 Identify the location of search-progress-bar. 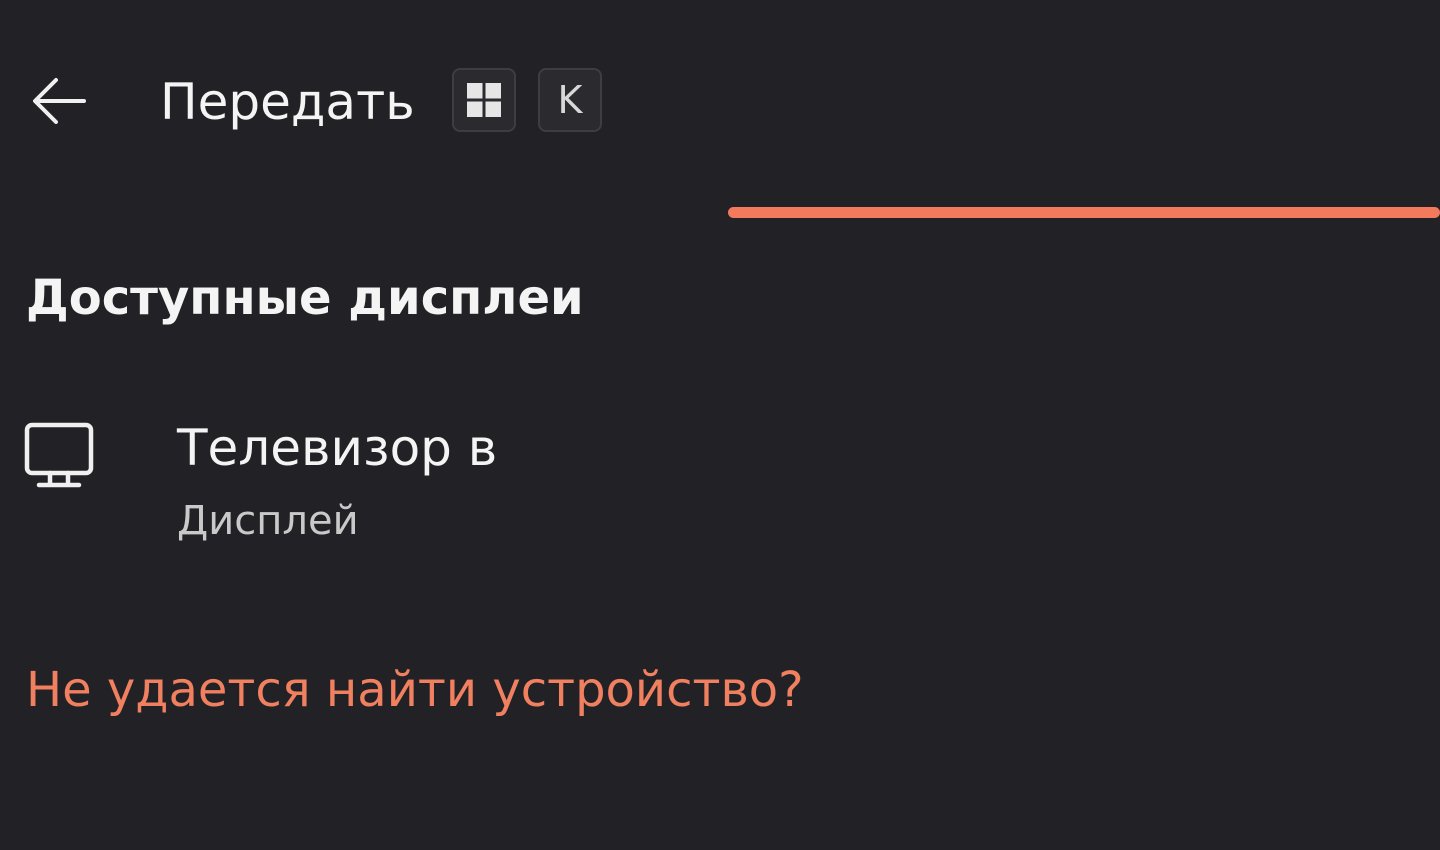
(1084, 212).